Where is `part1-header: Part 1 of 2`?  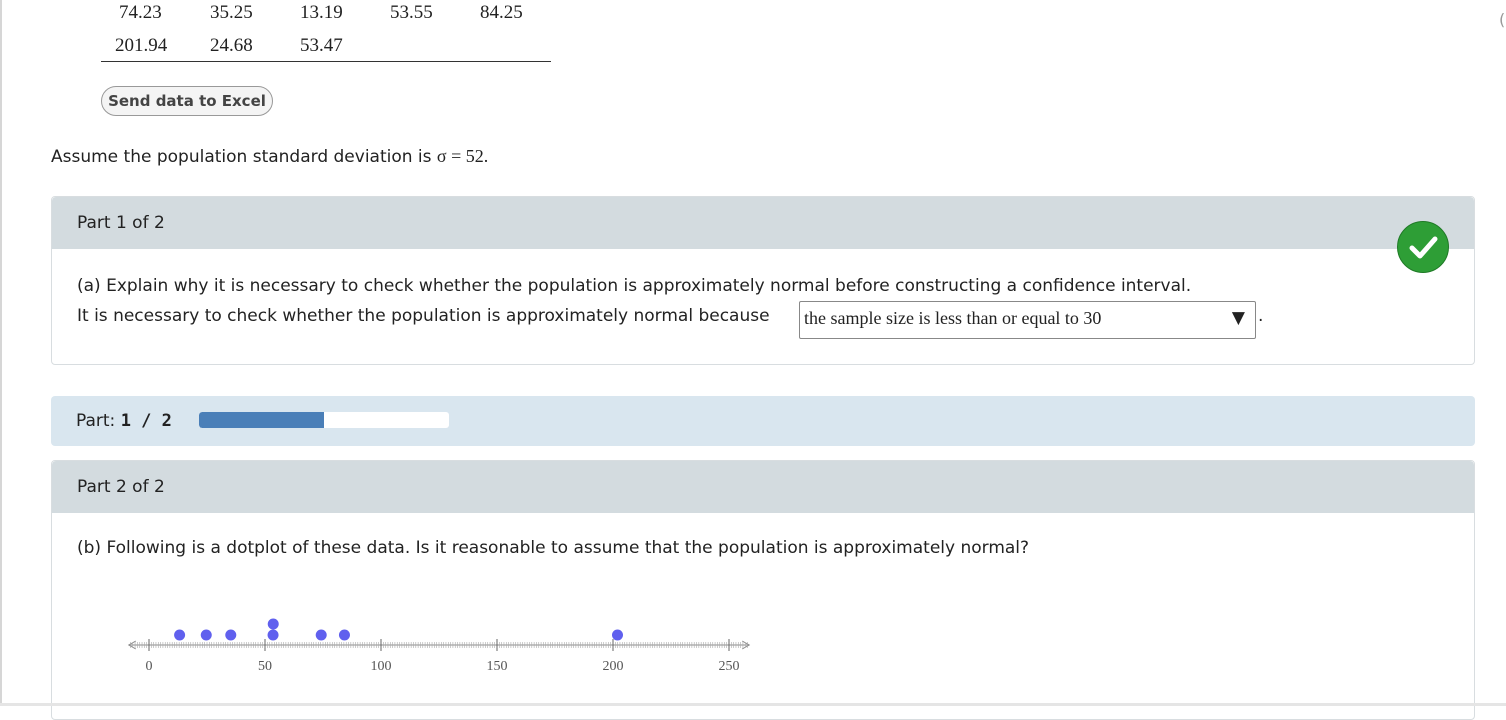 part1-header: Part 1 of 2 is located at coordinates (763, 223).